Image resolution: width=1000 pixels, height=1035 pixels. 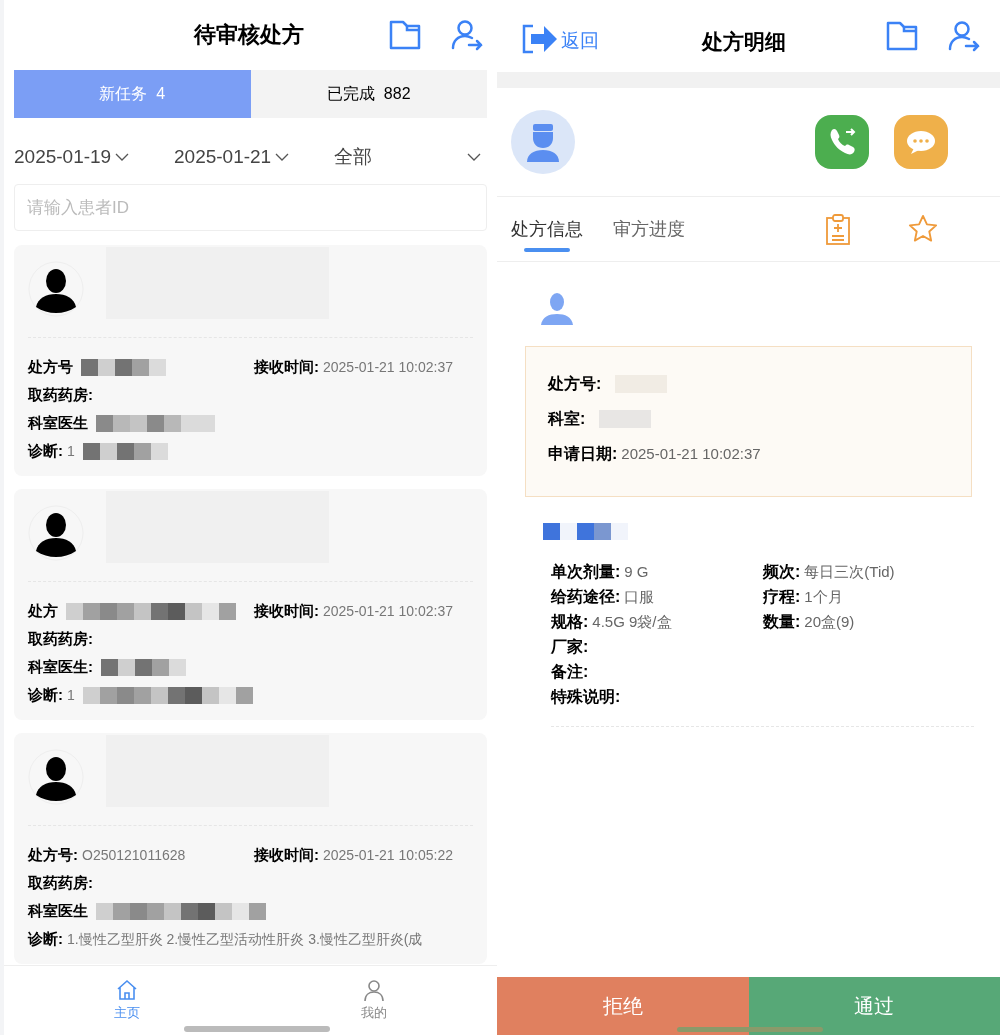 I want to click on field-value: 口服, so click(x=639, y=596).